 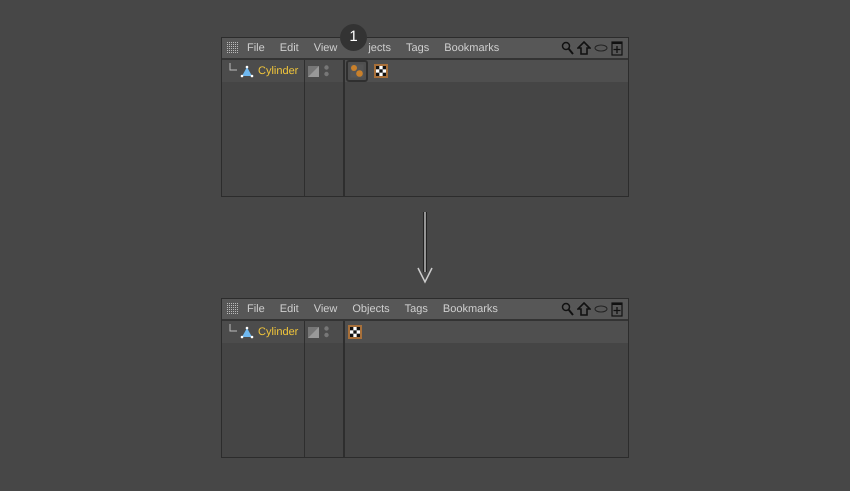 I want to click on material-tag-icon, so click(x=357, y=71).